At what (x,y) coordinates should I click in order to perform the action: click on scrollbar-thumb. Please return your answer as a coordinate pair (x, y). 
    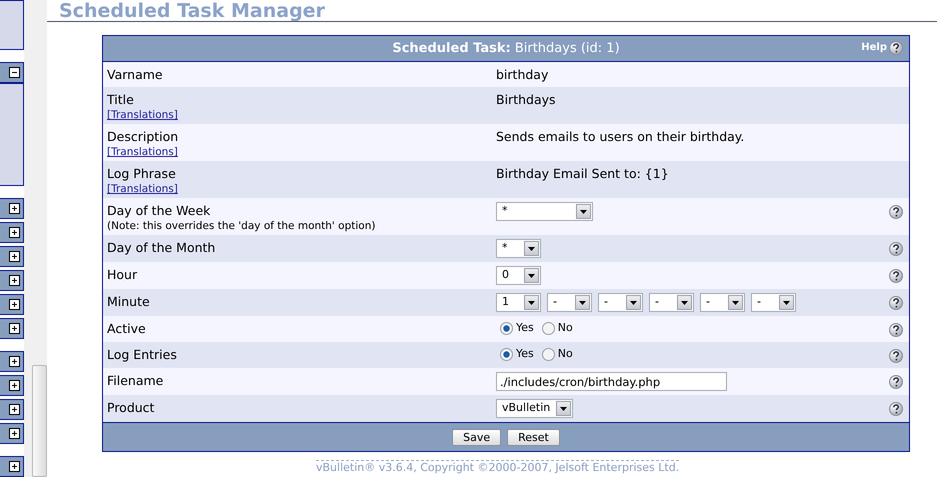
    Looking at the image, I should click on (39, 421).